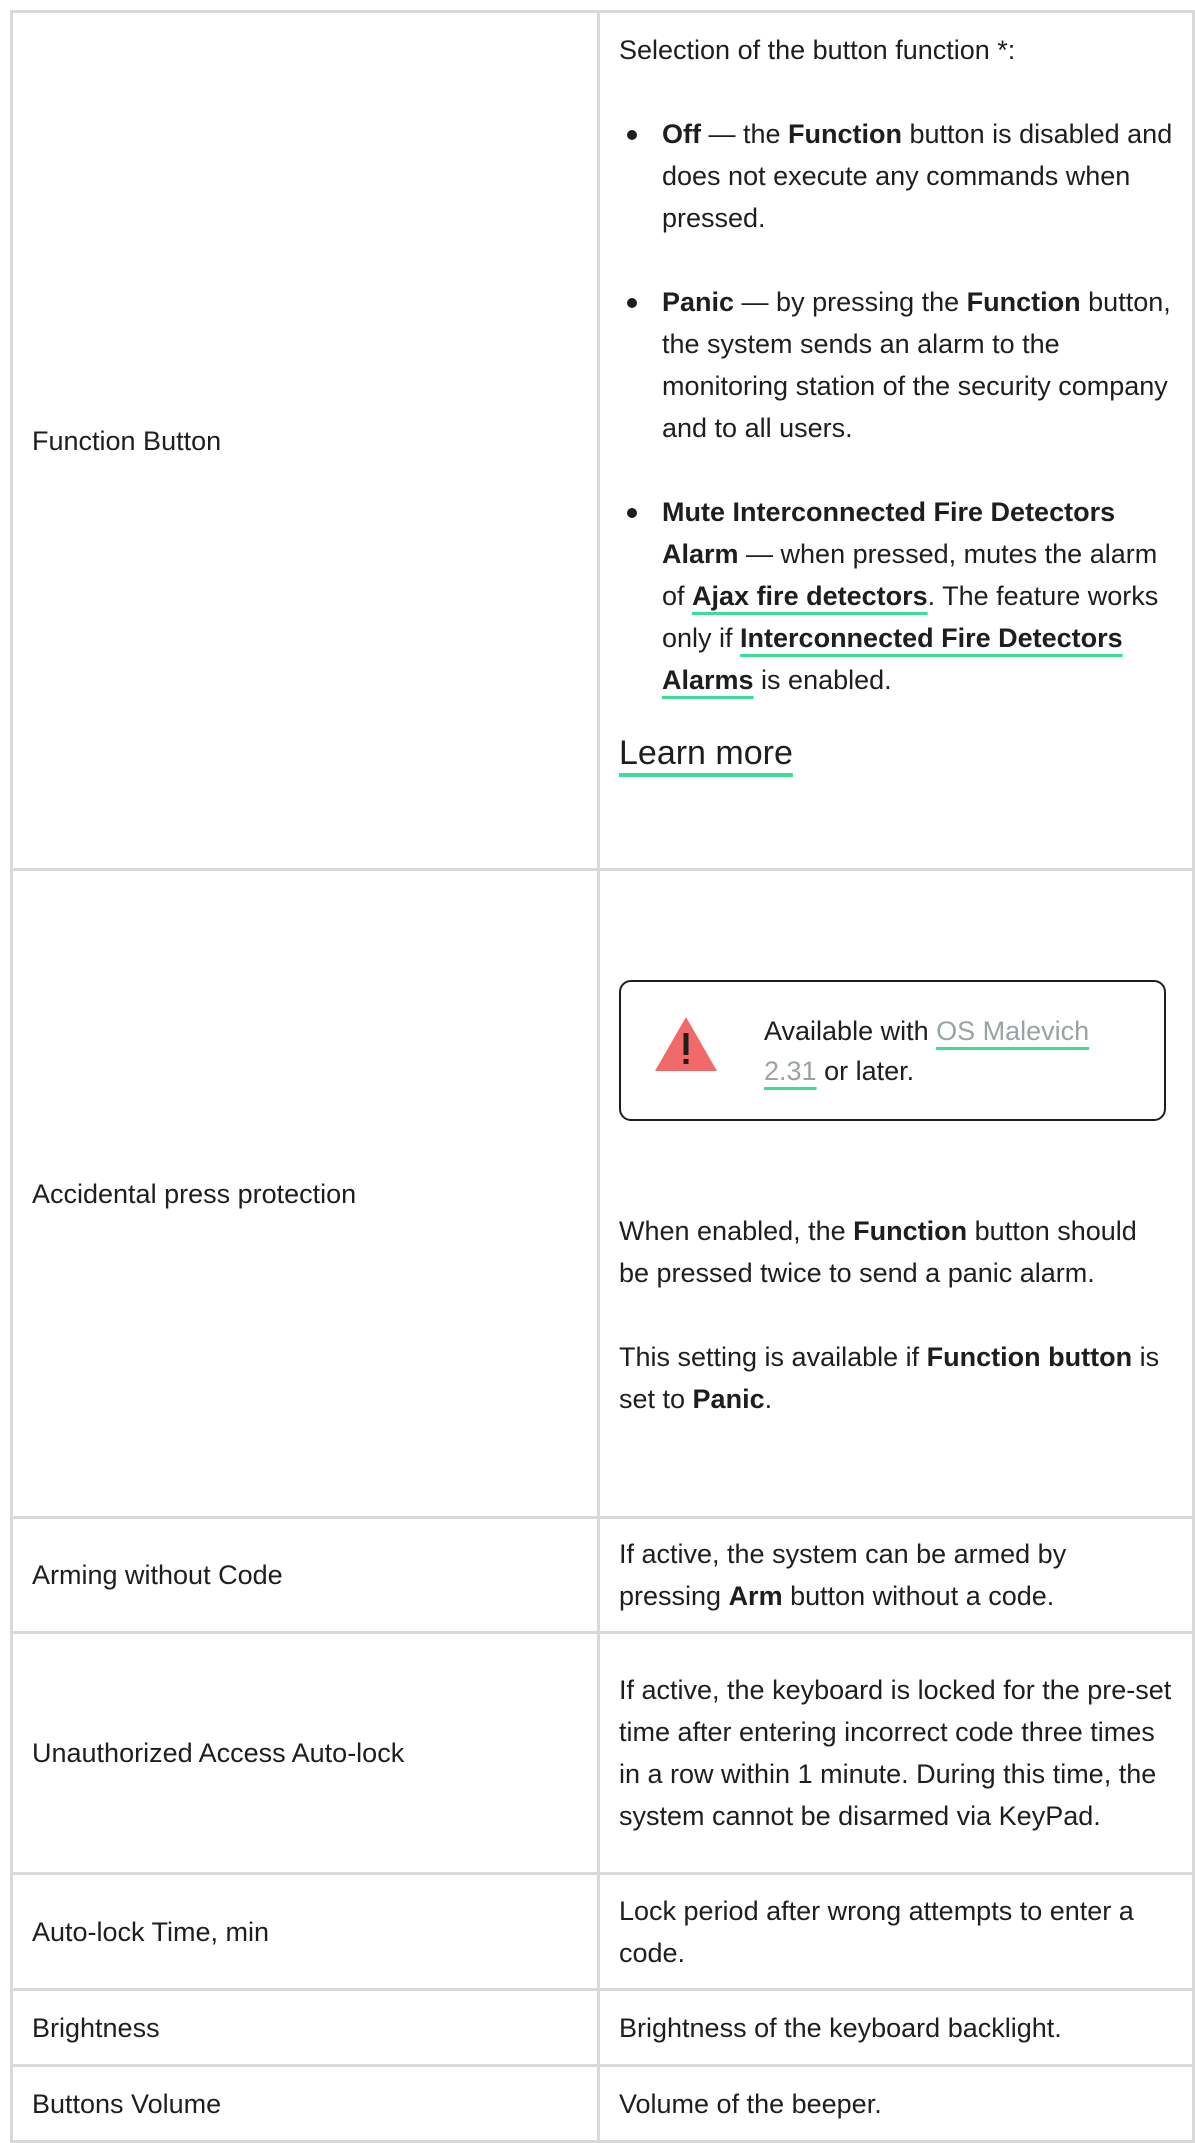 Image resolution: width=1195 pixels, height=2143 pixels. I want to click on setting-name: Arming without Code, so click(306, 1575).